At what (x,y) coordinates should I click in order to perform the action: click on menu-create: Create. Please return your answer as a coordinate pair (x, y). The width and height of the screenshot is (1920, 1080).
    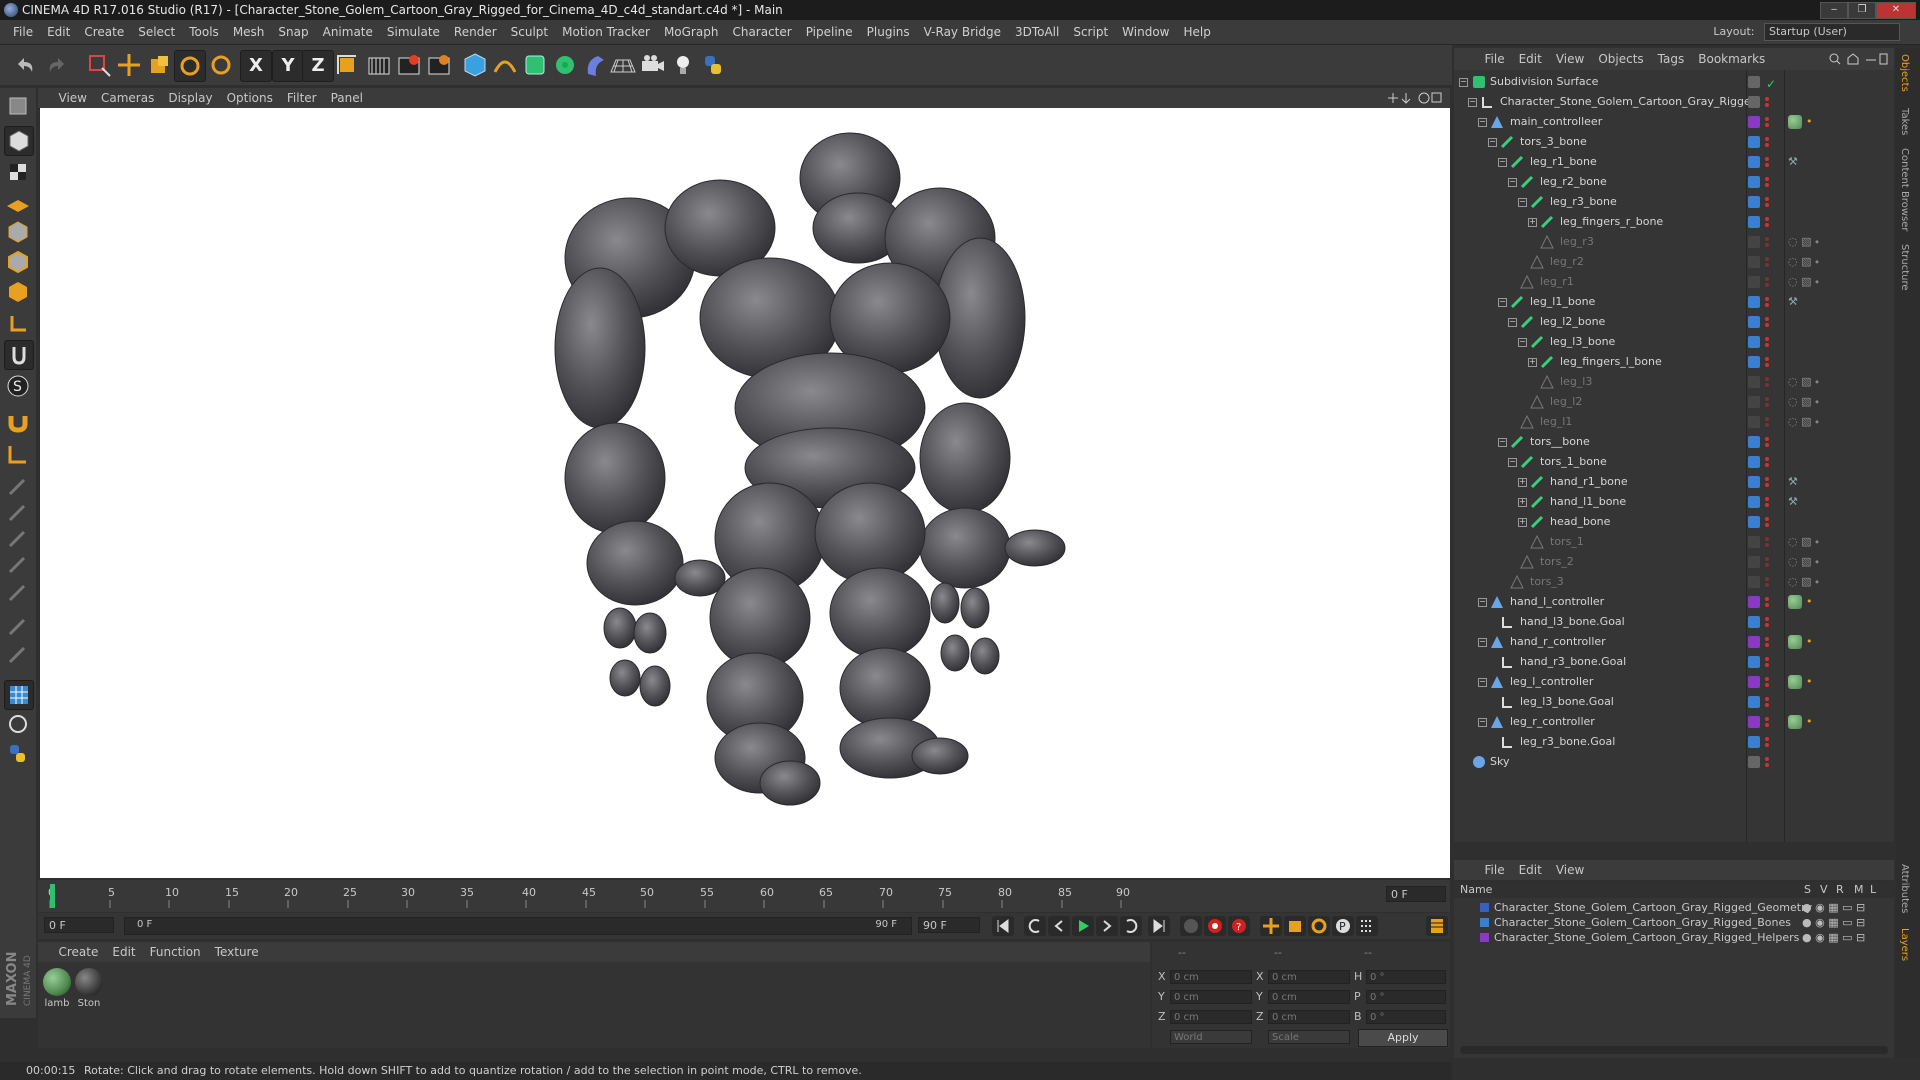
    Looking at the image, I should click on (104, 32).